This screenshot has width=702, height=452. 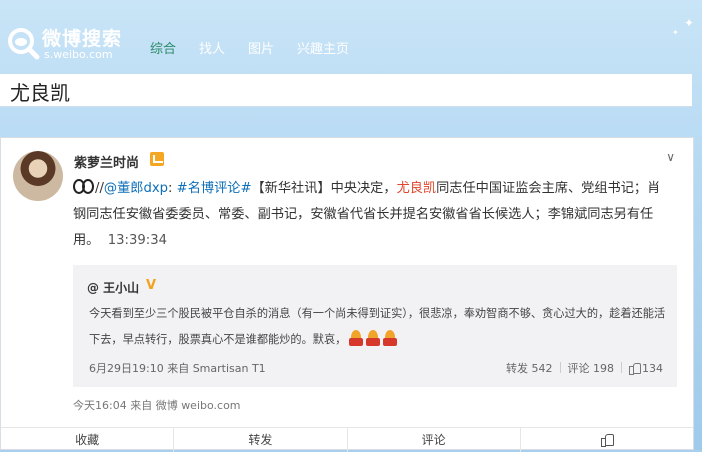 I want to click on search-nav: 综合 找人 图片 兴趣主页, so click(x=261, y=49).